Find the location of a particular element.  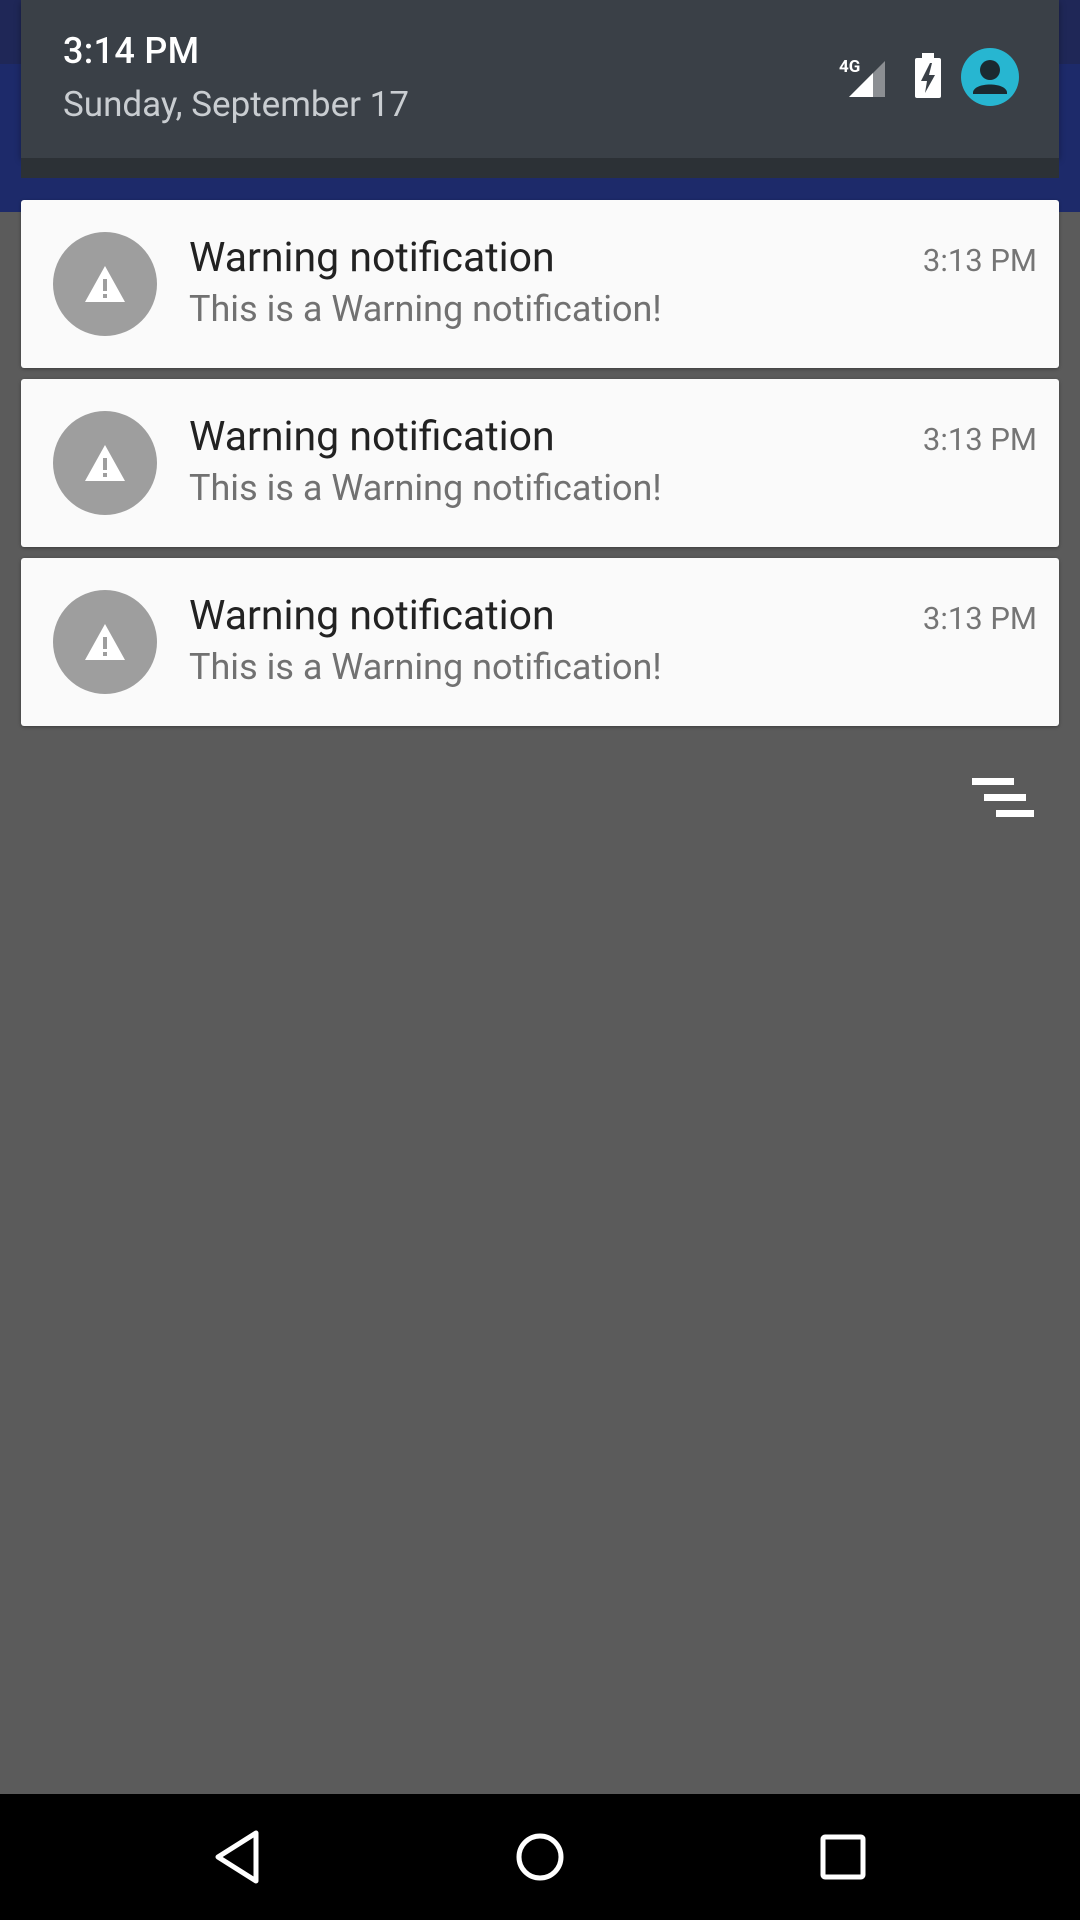

user-avatar-icon is located at coordinates (990, 77).